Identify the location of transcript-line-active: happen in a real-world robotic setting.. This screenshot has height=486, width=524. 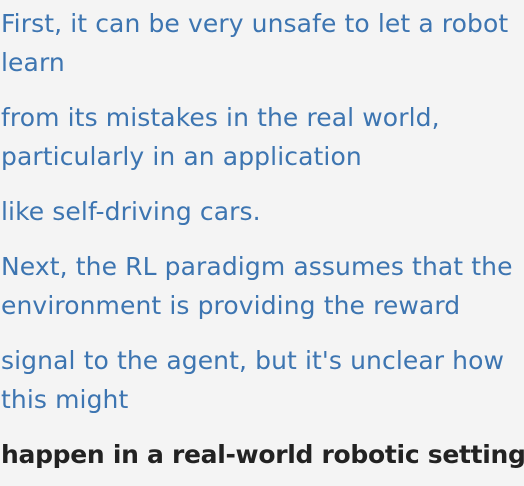
(262, 454).